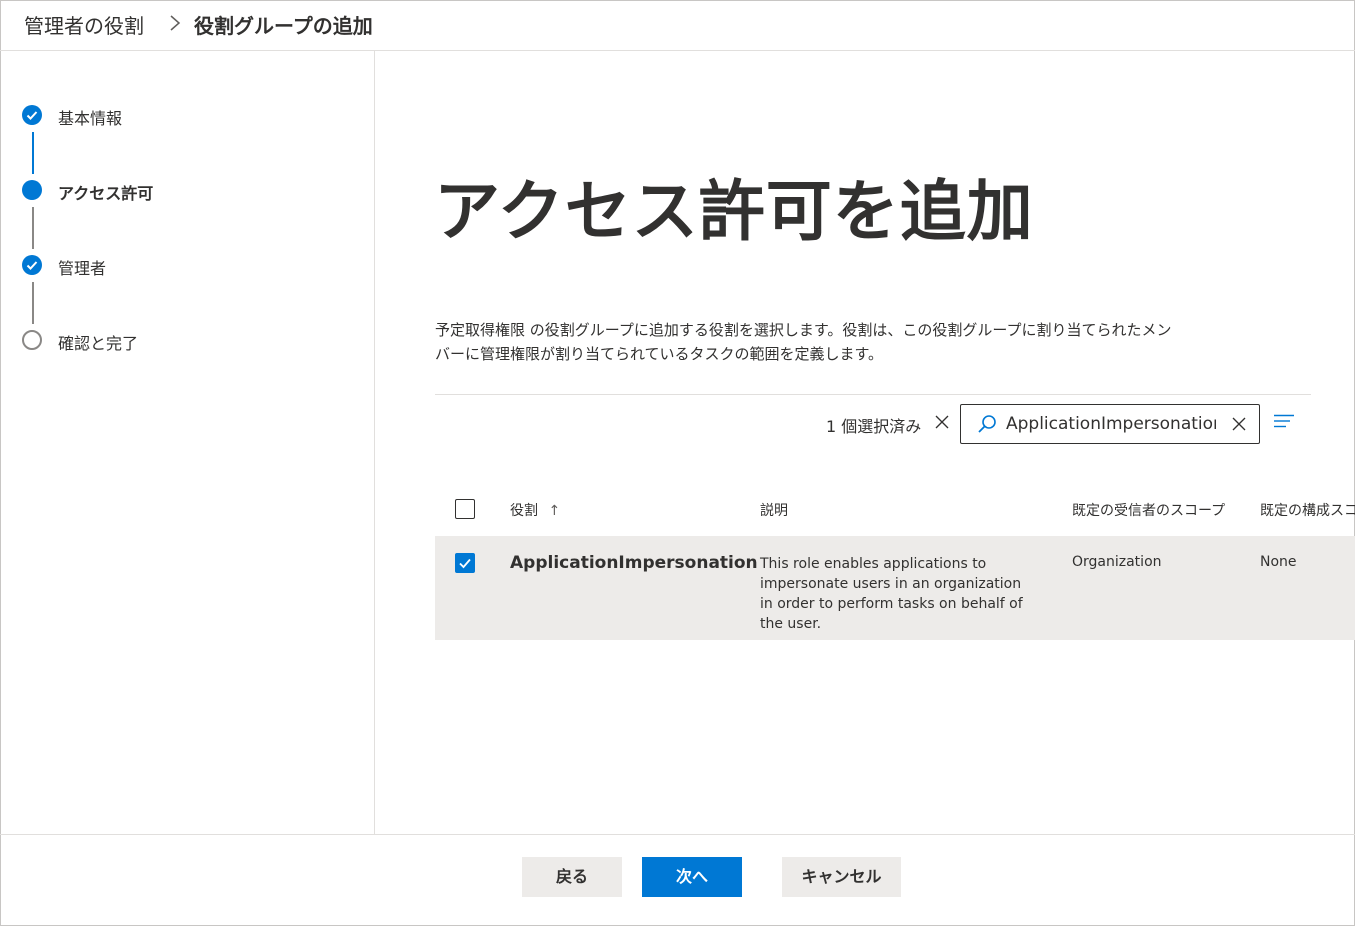 The width and height of the screenshot is (1355, 927). What do you see at coordinates (1148, 510) in the screenshot?
I see `column-header-recipient-scope: 既定の受信者のスコープ` at bounding box center [1148, 510].